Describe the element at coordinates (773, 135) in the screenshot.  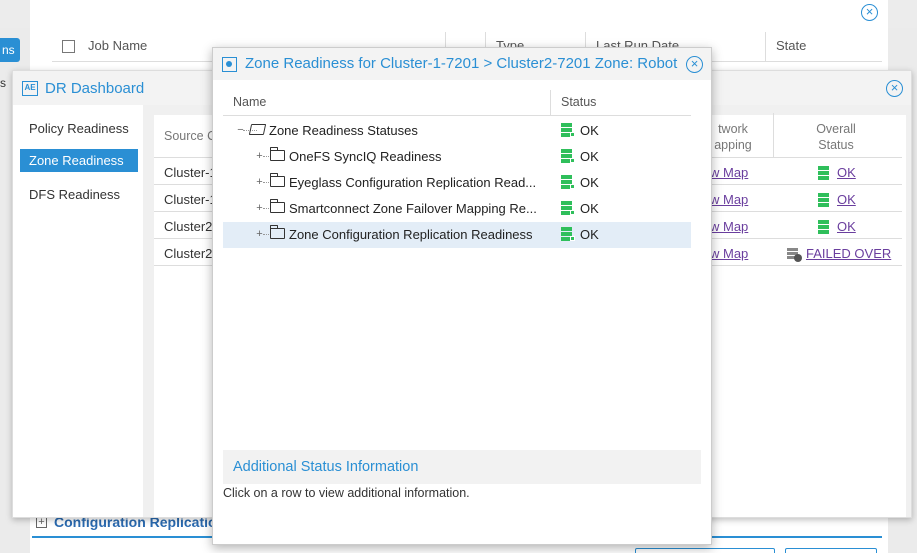
I see `header-divider` at that location.